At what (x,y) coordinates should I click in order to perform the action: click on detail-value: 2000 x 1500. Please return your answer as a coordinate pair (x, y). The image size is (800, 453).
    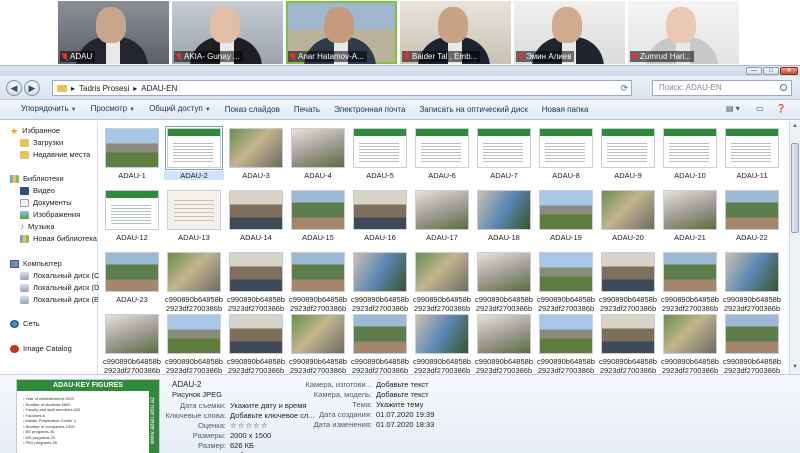
    Looking at the image, I should click on (250, 435).